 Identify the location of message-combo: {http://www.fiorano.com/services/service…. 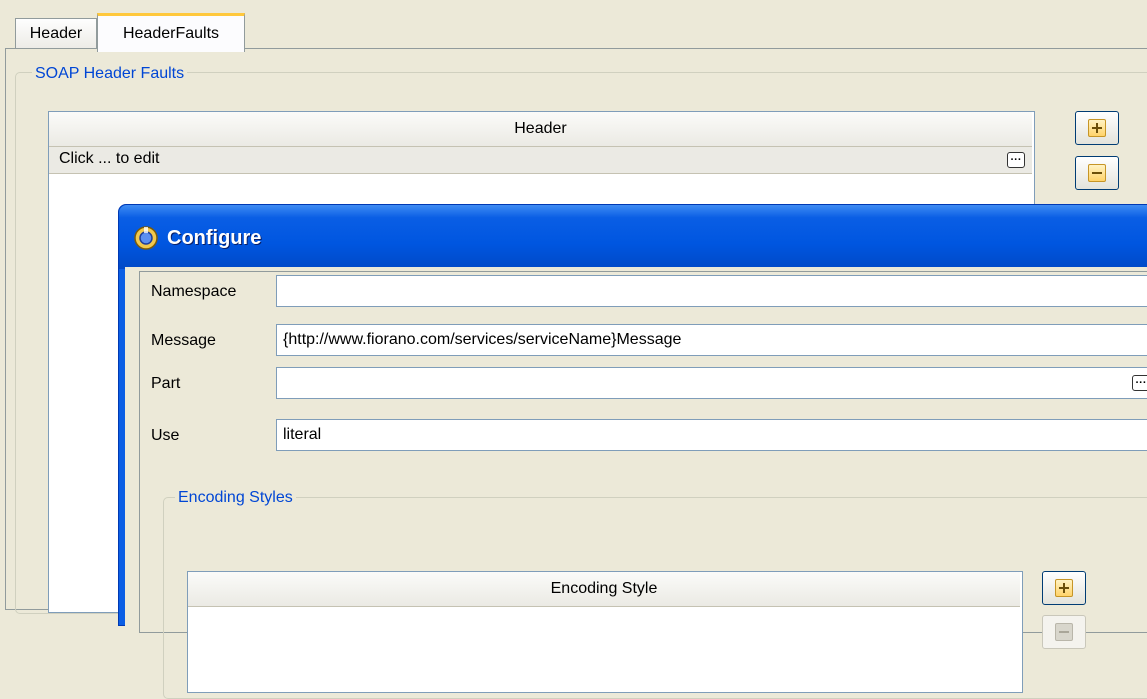
(711, 340).